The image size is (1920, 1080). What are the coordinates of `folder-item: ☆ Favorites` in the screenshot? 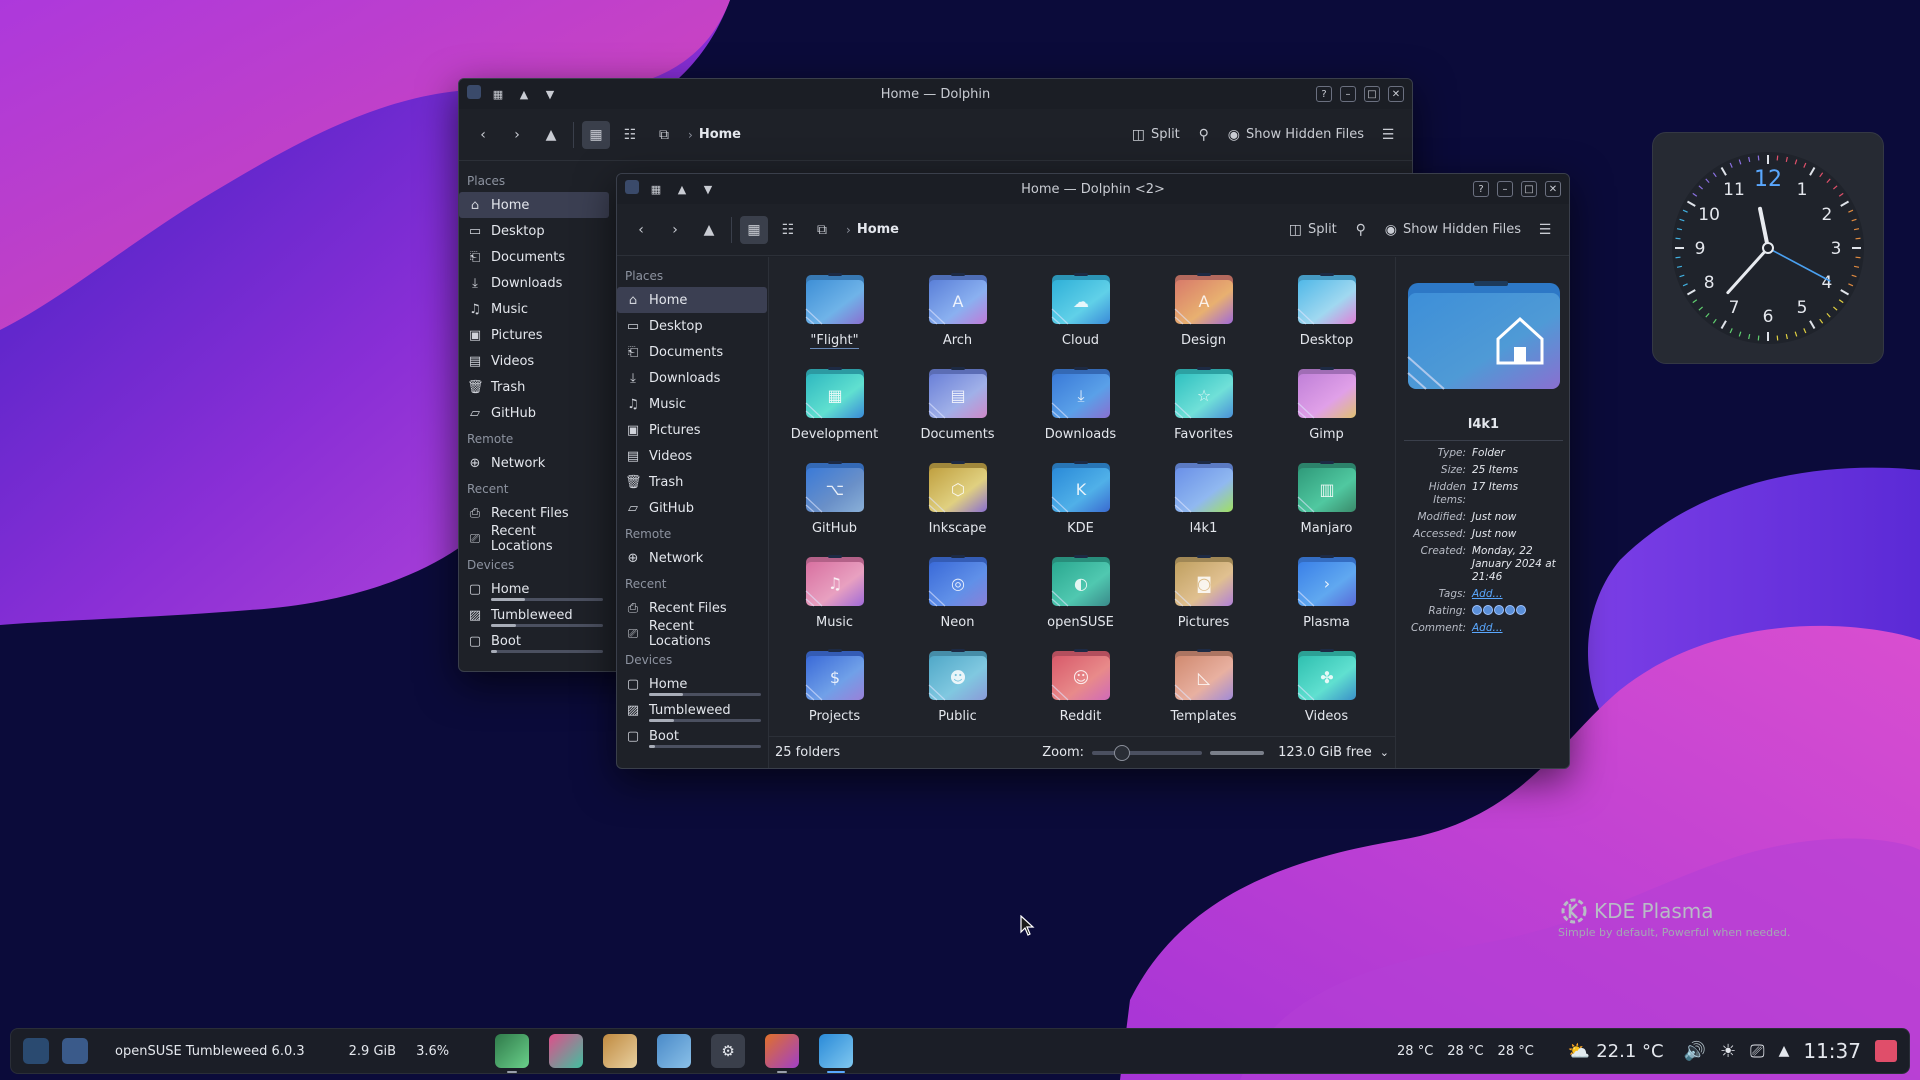 It's located at (1203, 410).